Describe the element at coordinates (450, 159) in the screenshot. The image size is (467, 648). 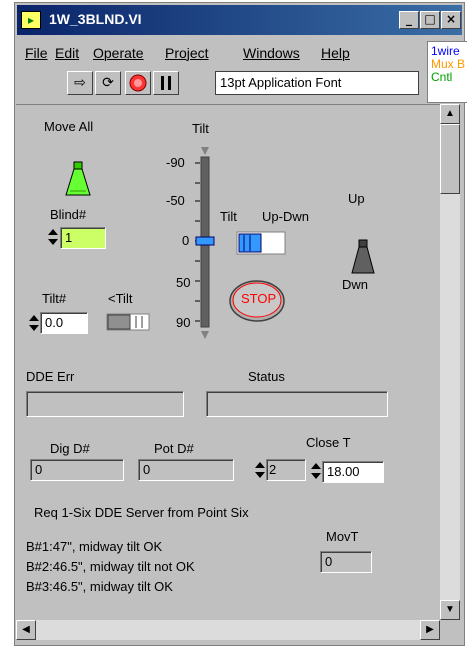
I see `vertical-scroll-thumb` at that location.